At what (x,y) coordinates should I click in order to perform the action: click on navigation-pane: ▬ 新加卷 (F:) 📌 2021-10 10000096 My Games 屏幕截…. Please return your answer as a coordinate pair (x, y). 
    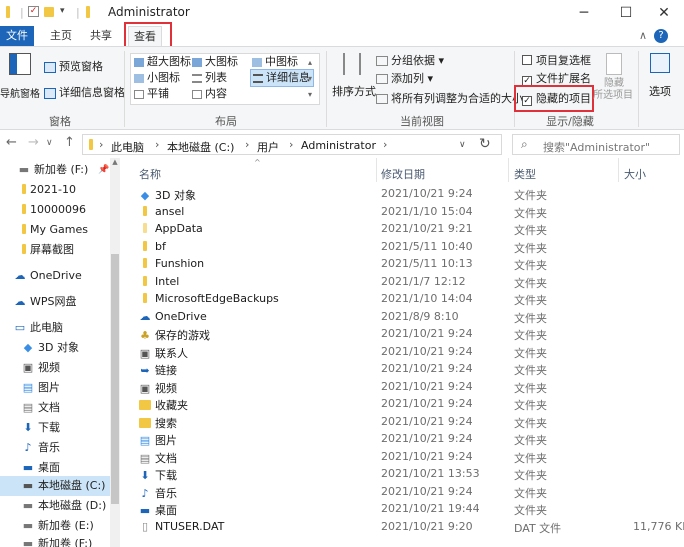
    Looking at the image, I should click on (62, 352).